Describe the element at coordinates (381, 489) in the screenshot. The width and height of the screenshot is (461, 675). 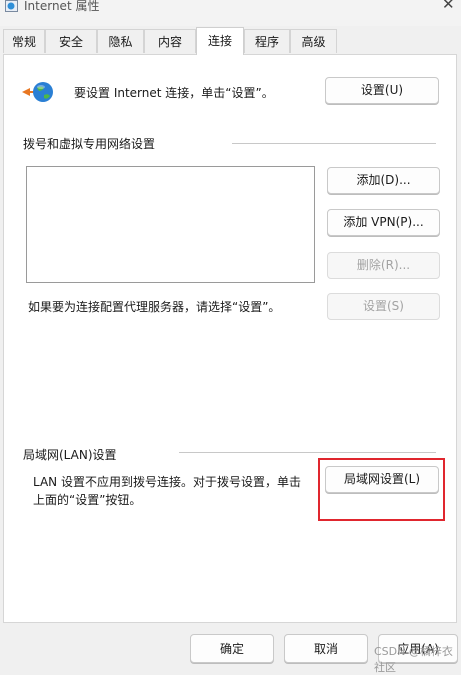
I see `lan-settings-highlight` at that location.